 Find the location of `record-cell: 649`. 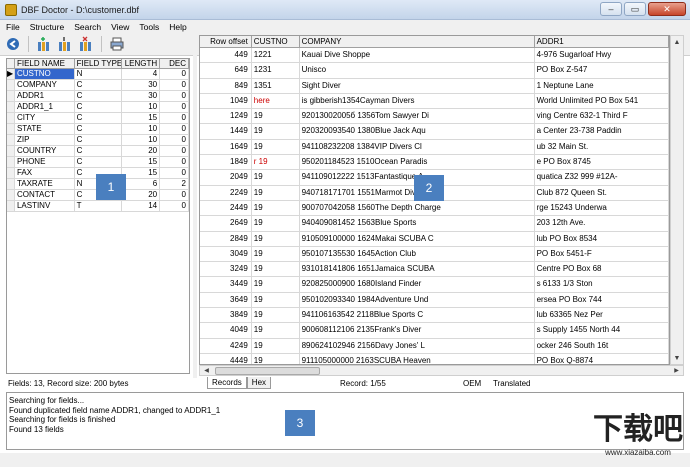

record-cell: 649 is located at coordinates (226, 70).